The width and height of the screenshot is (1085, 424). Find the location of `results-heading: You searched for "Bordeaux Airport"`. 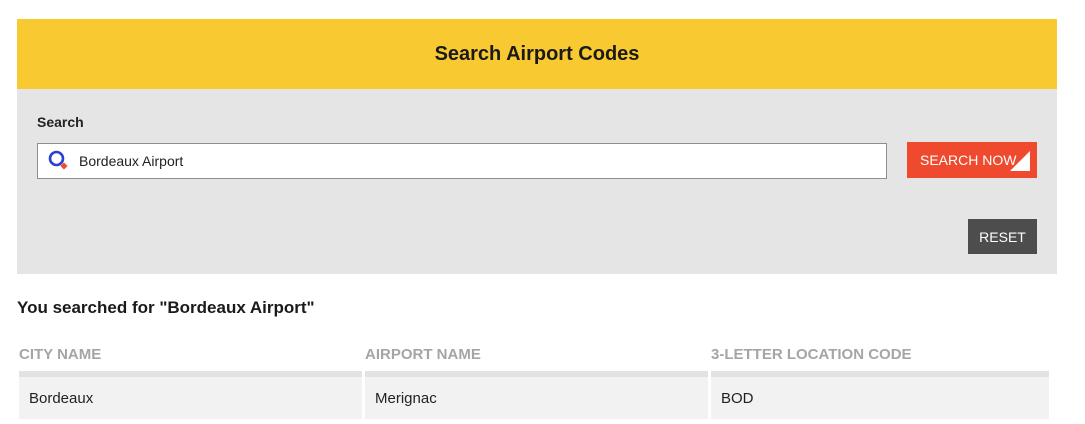

results-heading: You searched for "Bordeaux Airport" is located at coordinates (166, 307).